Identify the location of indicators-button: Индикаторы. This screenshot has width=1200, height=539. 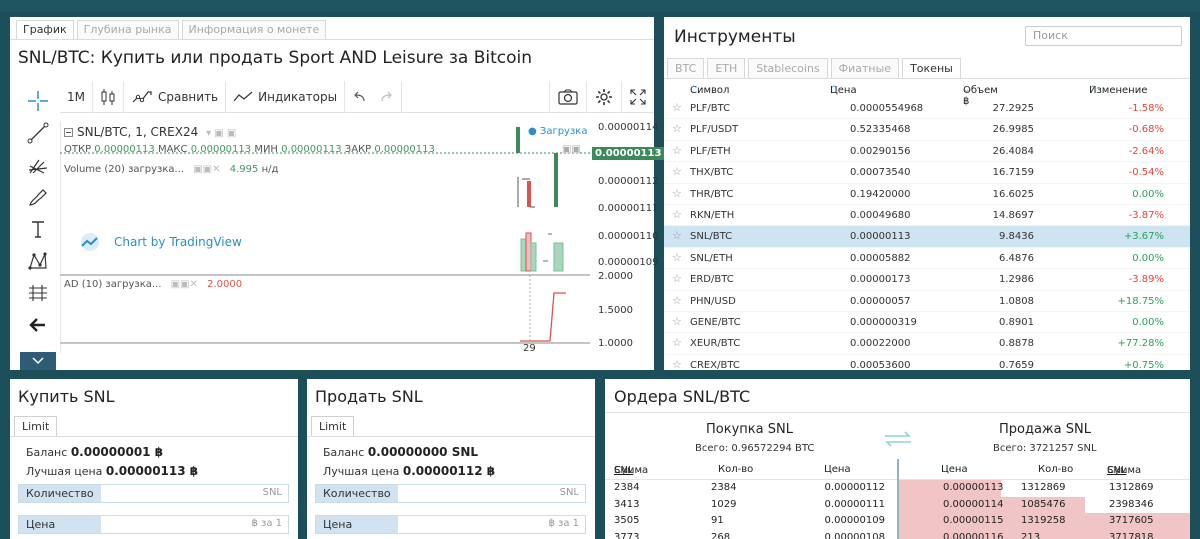
(286, 96).